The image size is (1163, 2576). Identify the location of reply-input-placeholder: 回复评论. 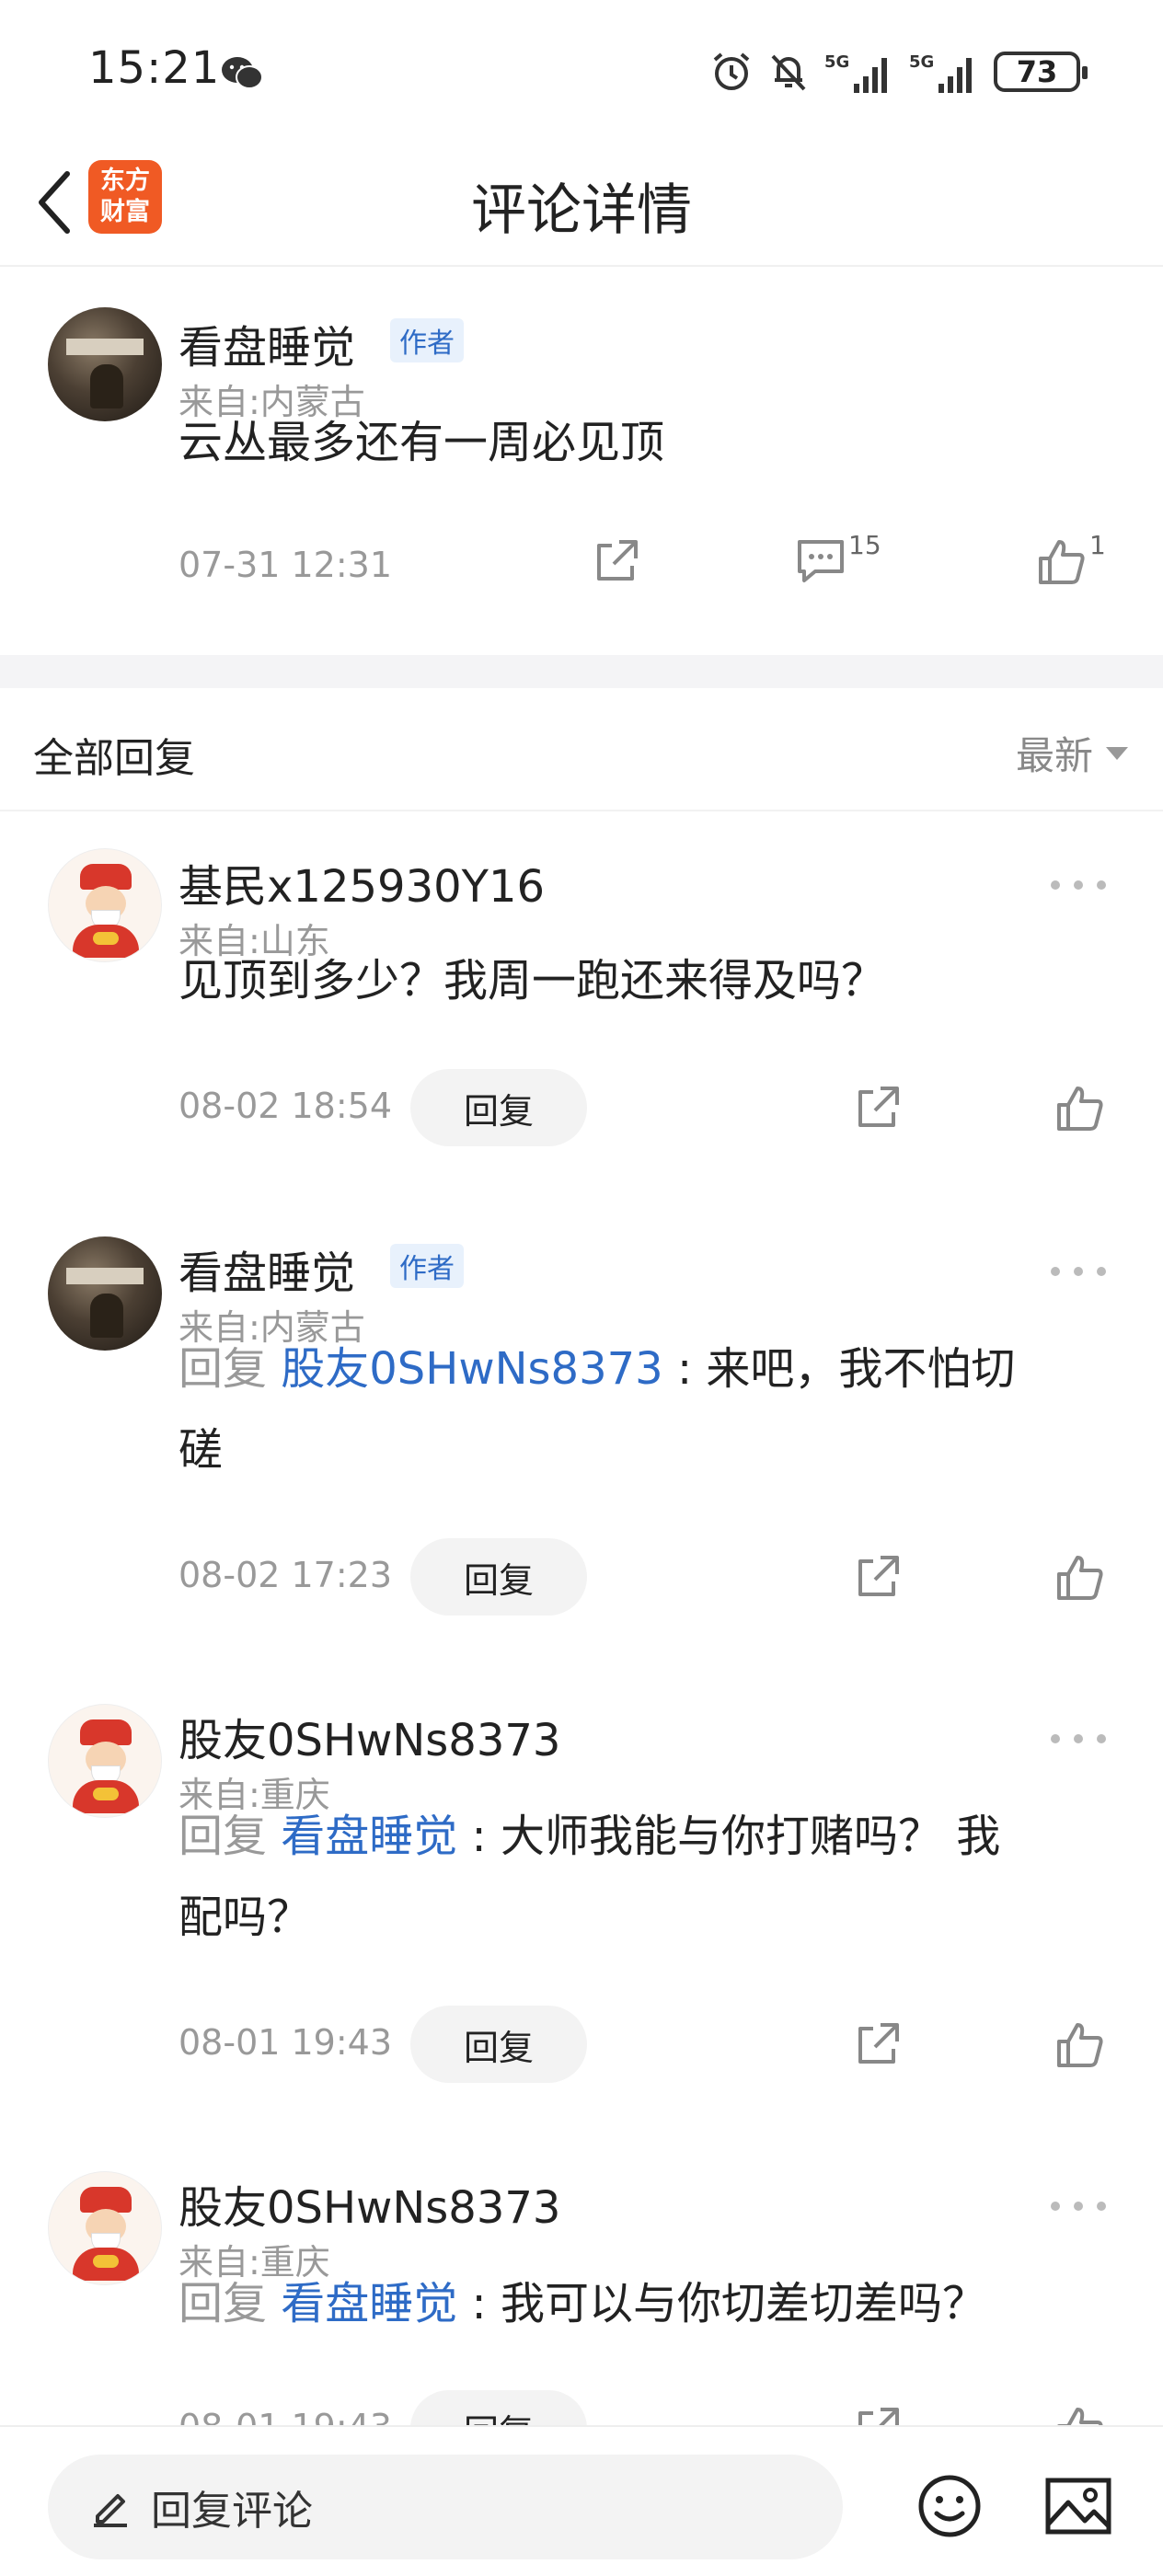
(232, 2511).